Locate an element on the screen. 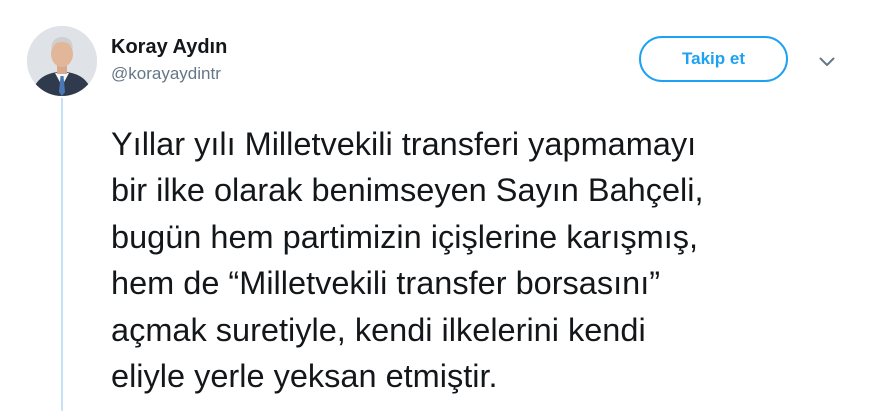  avatar-image is located at coordinates (62, 61).